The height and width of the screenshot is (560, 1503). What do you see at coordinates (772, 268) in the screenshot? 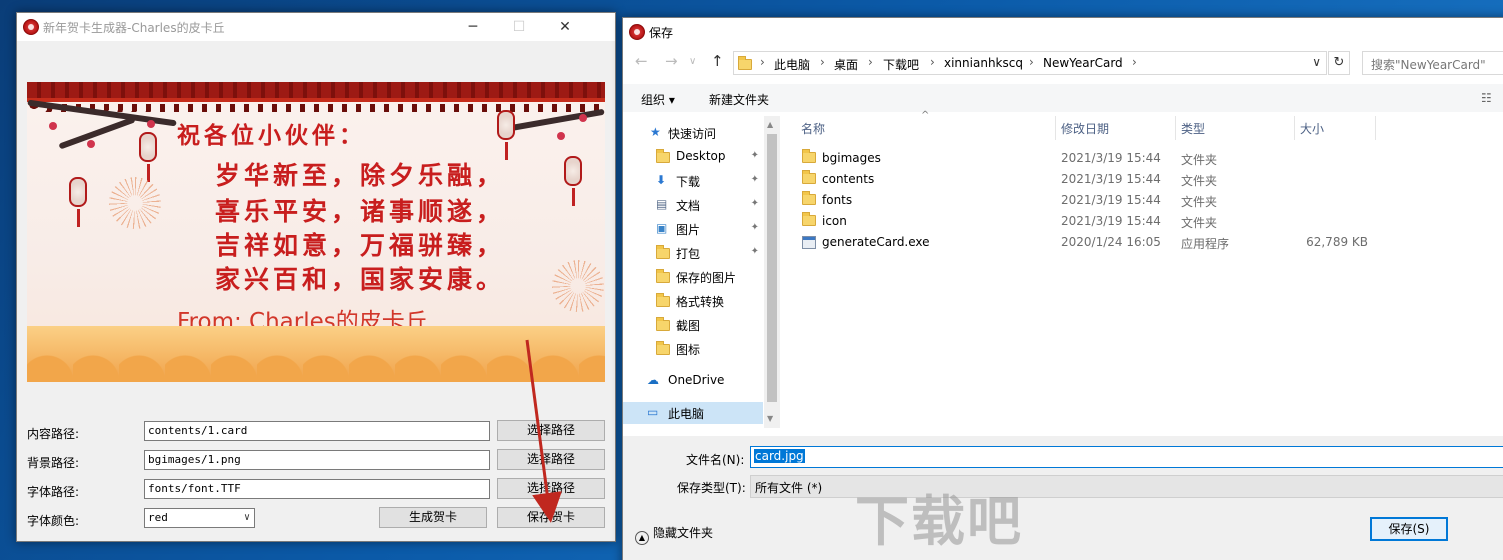
I see `scrollbar-thumb` at bounding box center [772, 268].